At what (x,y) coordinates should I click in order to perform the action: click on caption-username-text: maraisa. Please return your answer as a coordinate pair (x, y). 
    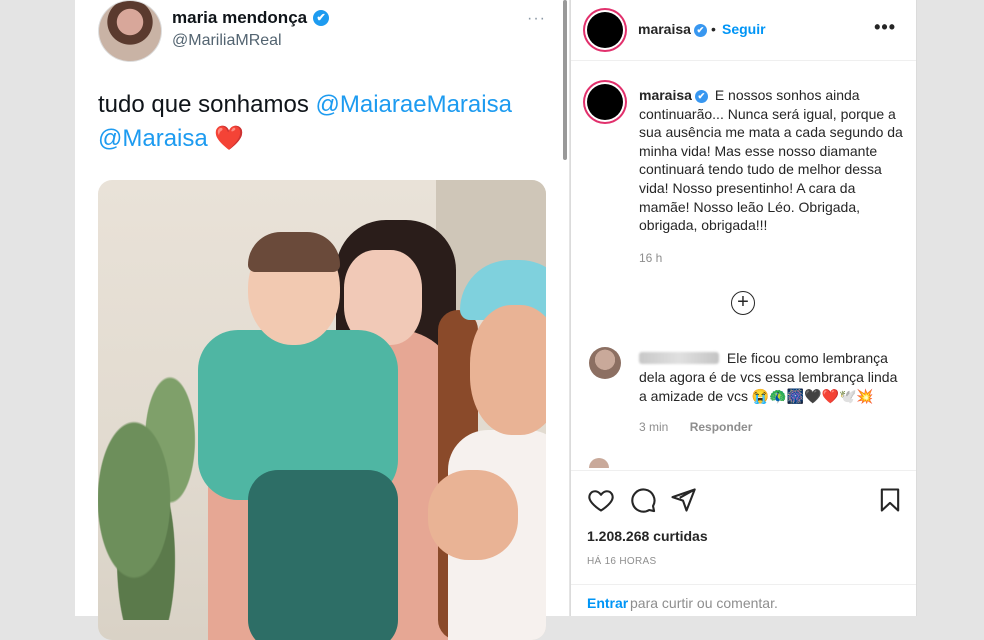
    Looking at the image, I should click on (665, 95).